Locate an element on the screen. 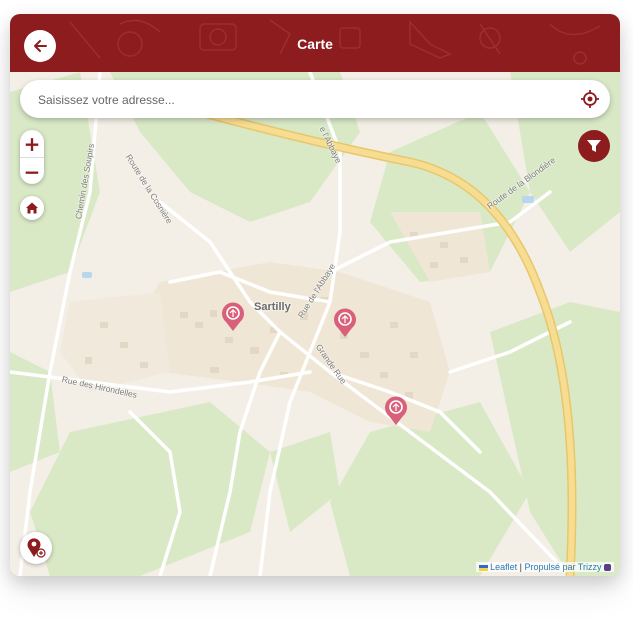 This screenshot has width=633, height=618. location-pin-icon is located at coordinates (36, 548).